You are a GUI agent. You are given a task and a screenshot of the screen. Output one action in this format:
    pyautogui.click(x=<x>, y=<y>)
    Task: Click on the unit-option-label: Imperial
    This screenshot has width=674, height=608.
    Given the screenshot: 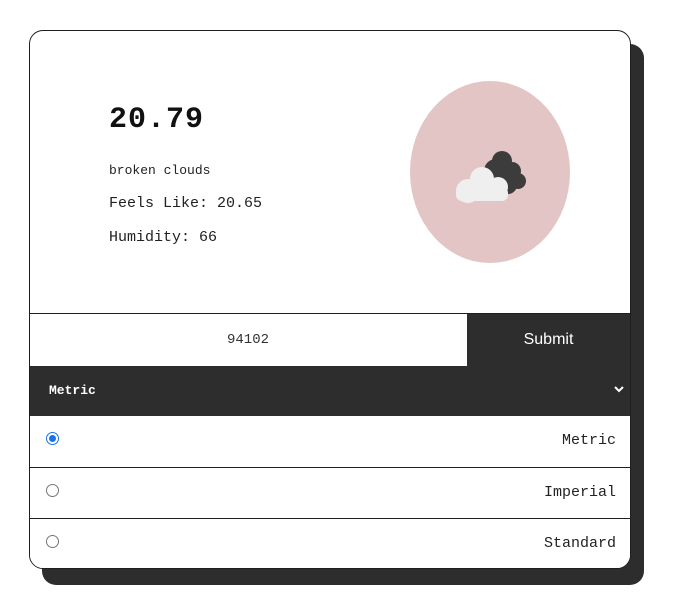 What is the action you would take?
    pyautogui.click(x=579, y=492)
    